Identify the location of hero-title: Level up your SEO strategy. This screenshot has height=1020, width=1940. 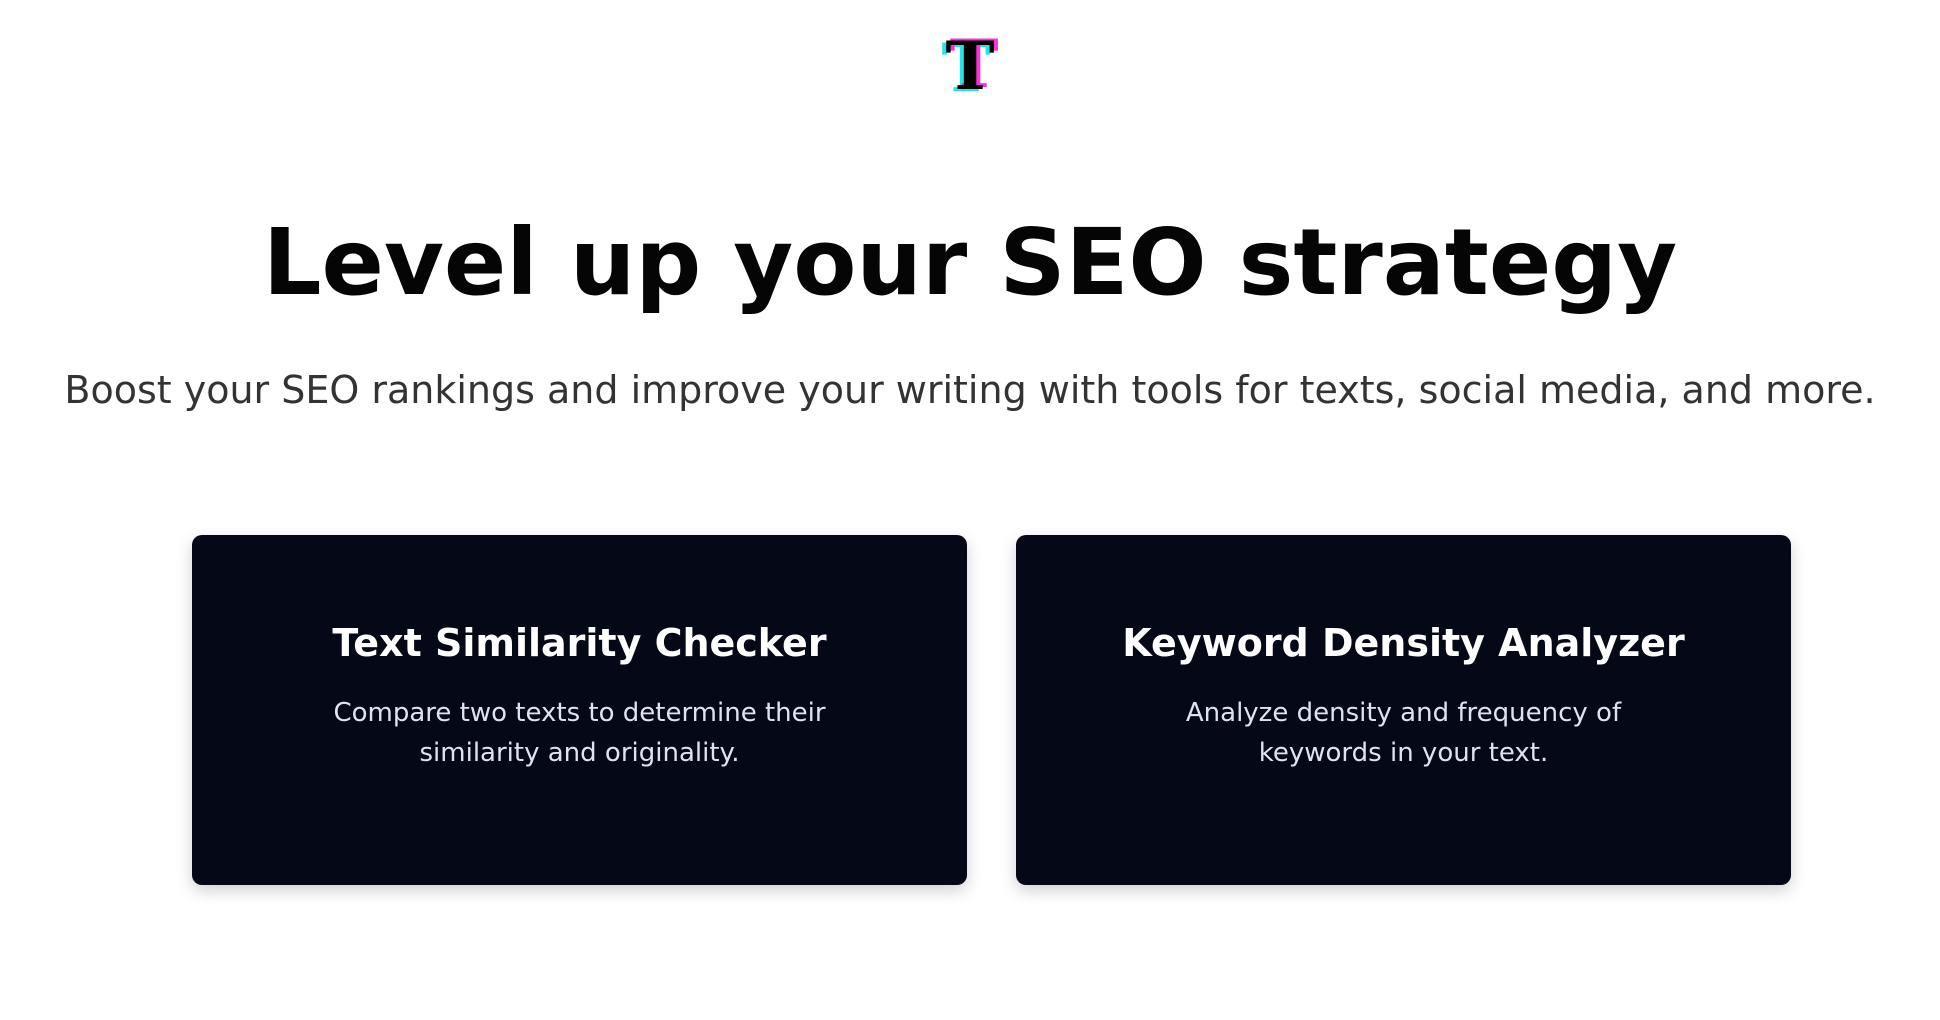
(970, 262).